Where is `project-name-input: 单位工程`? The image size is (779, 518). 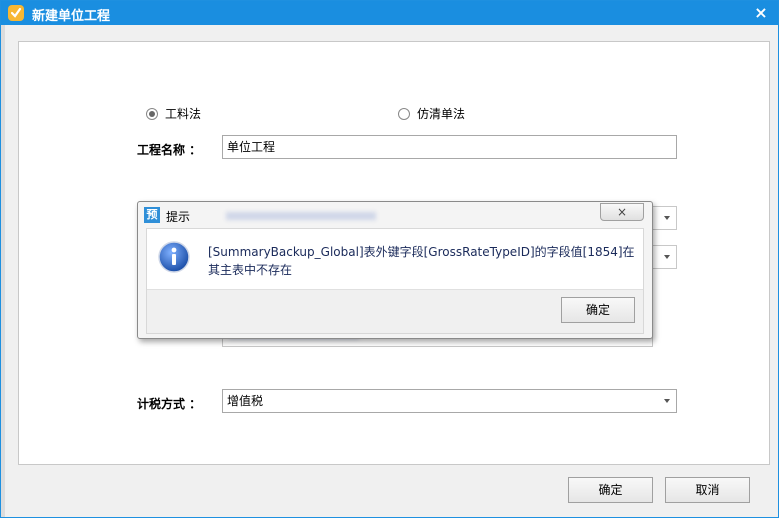 project-name-input: 单位工程 is located at coordinates (449, 147).